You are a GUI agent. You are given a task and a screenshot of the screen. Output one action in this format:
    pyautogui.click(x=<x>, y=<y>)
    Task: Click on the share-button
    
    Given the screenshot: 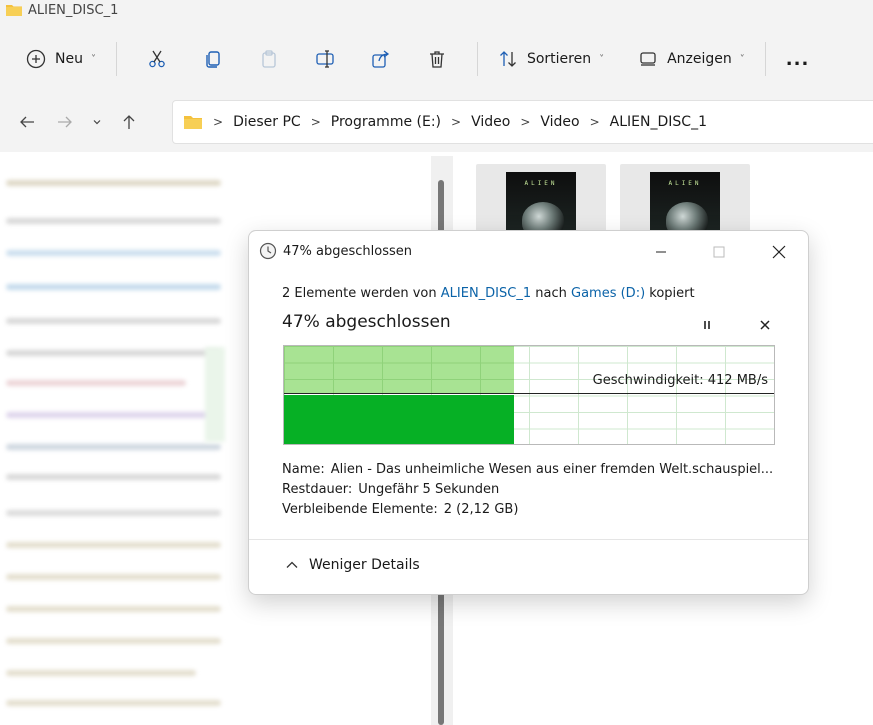 What is the action you would take?
    pyautogui.click(x=381, y=59)
    